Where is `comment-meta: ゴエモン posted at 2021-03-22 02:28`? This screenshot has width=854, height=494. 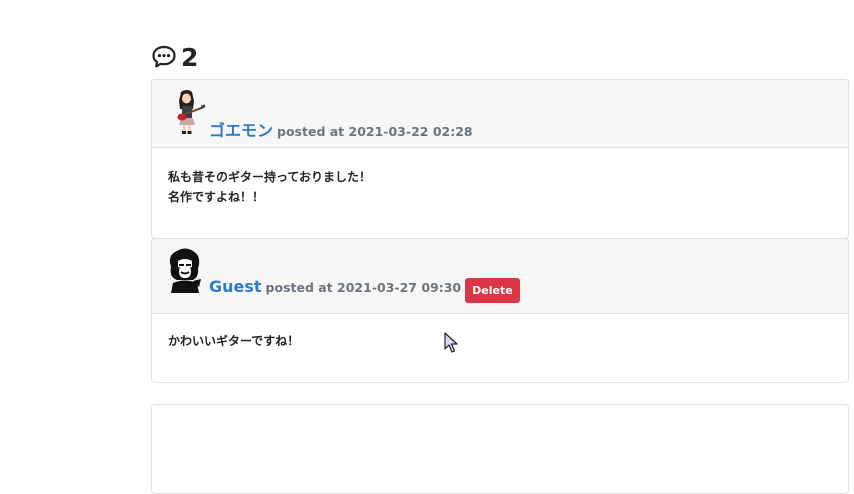 comment-meta: ゴエモン posted at 2021-03-22 02:28 is located at coordinates (341, 129).